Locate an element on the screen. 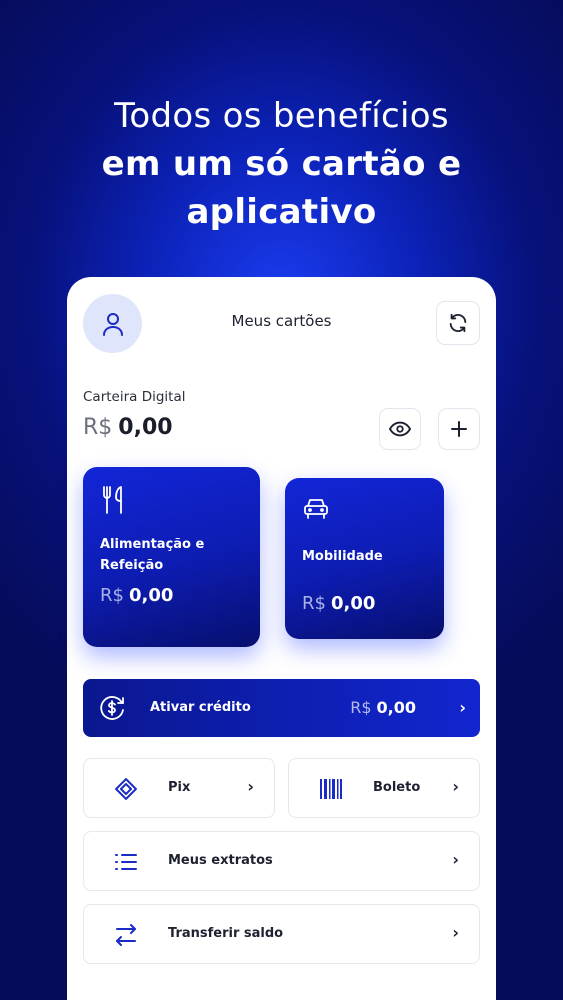 This screenshot has height=1000, width=563. card-mobilidade: Mobilidade R$ 0,00 is located at coordinates (364, 558).